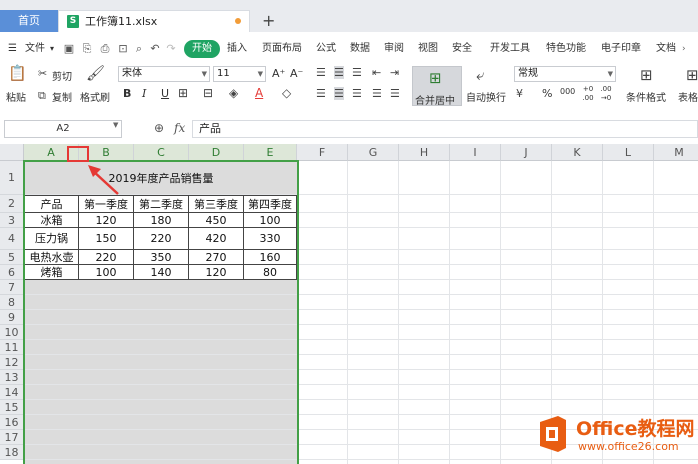 The width and height of the screenshot is (698, 464). Describe the element at coordinates (437, 86) in the screenshot. I see `merge-center-button: ⊞ 合并居中` at that location.